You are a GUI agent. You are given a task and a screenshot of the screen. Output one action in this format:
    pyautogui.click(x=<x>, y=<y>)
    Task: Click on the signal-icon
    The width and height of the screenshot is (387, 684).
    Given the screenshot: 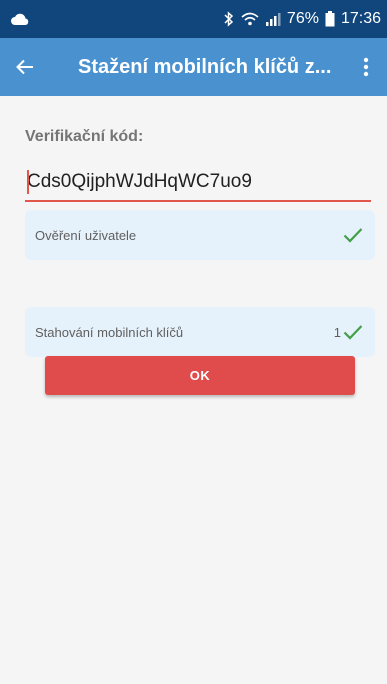 What is the action you would take?
    pyautogui.click(x=273, y=19)
    